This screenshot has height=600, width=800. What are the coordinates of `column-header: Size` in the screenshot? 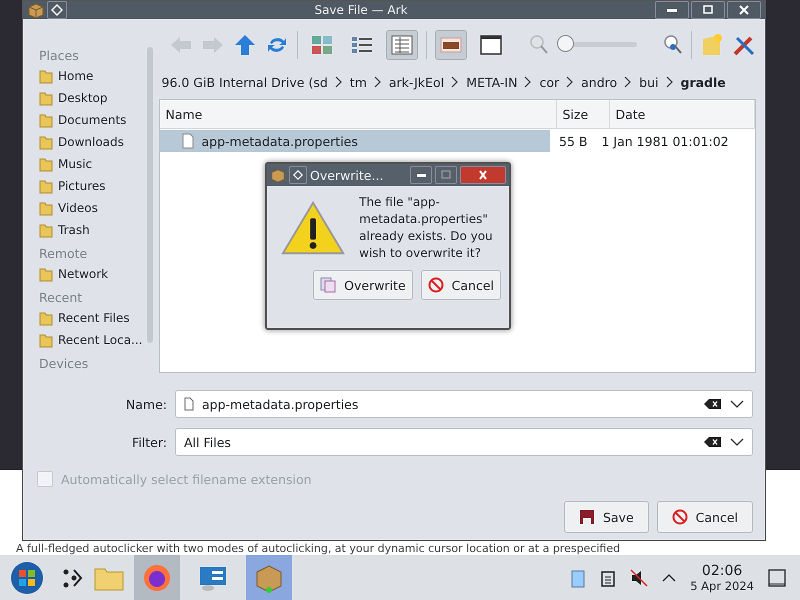 It's located at (583, 114).